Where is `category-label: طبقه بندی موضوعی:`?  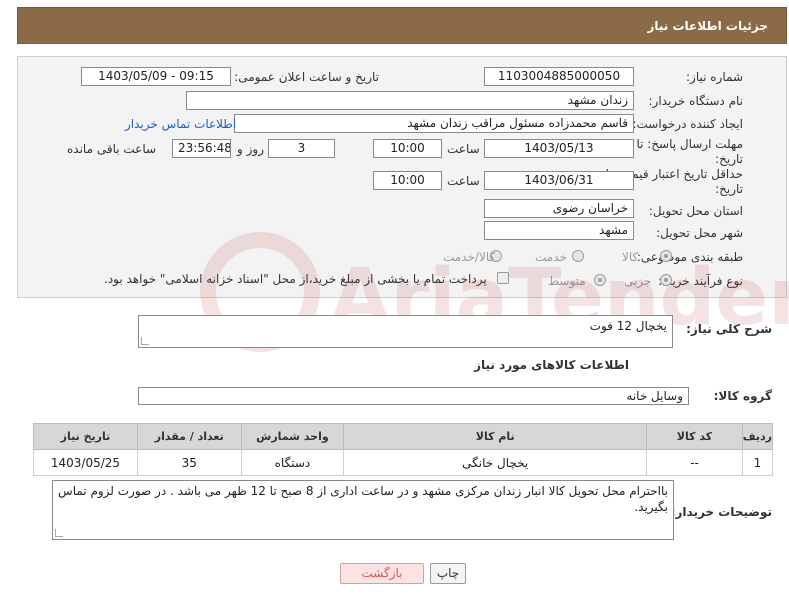 category-label: طبقه بندی موضوعی: is located at coordinates (689, 257).